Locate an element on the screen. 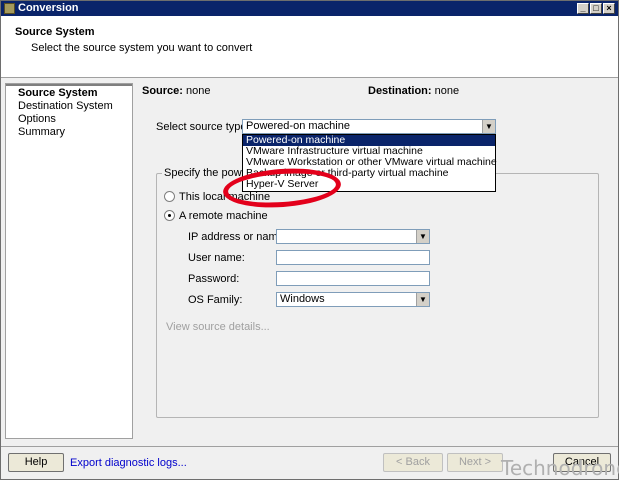  source-type-value: Powered-on machine is located at coordinates (298, 126).